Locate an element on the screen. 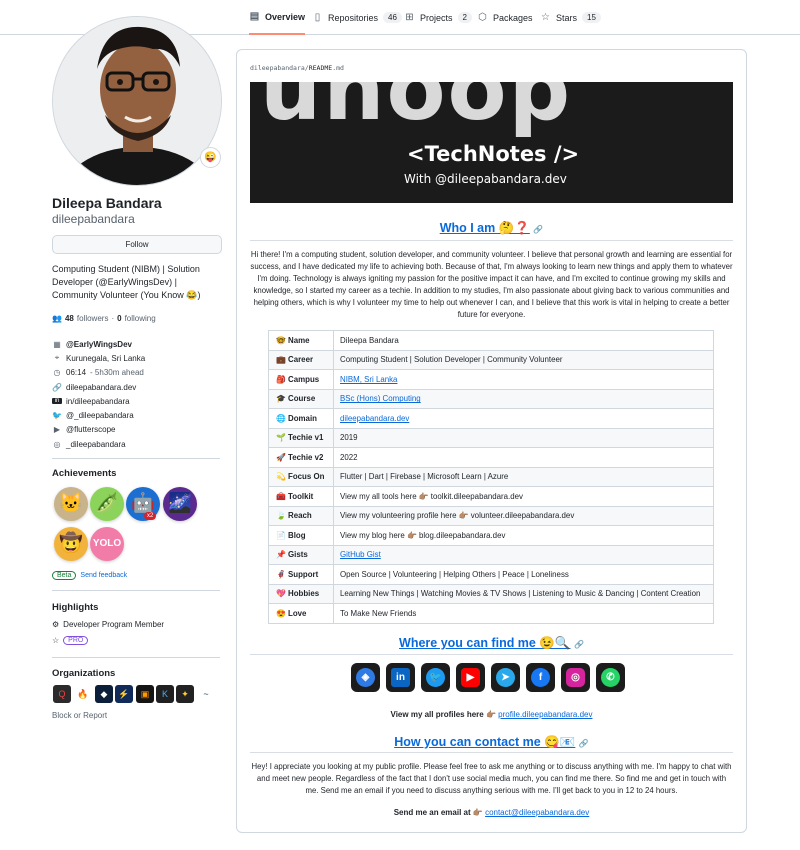  table-key: 💼 Career is located at coordinates (301, 359).